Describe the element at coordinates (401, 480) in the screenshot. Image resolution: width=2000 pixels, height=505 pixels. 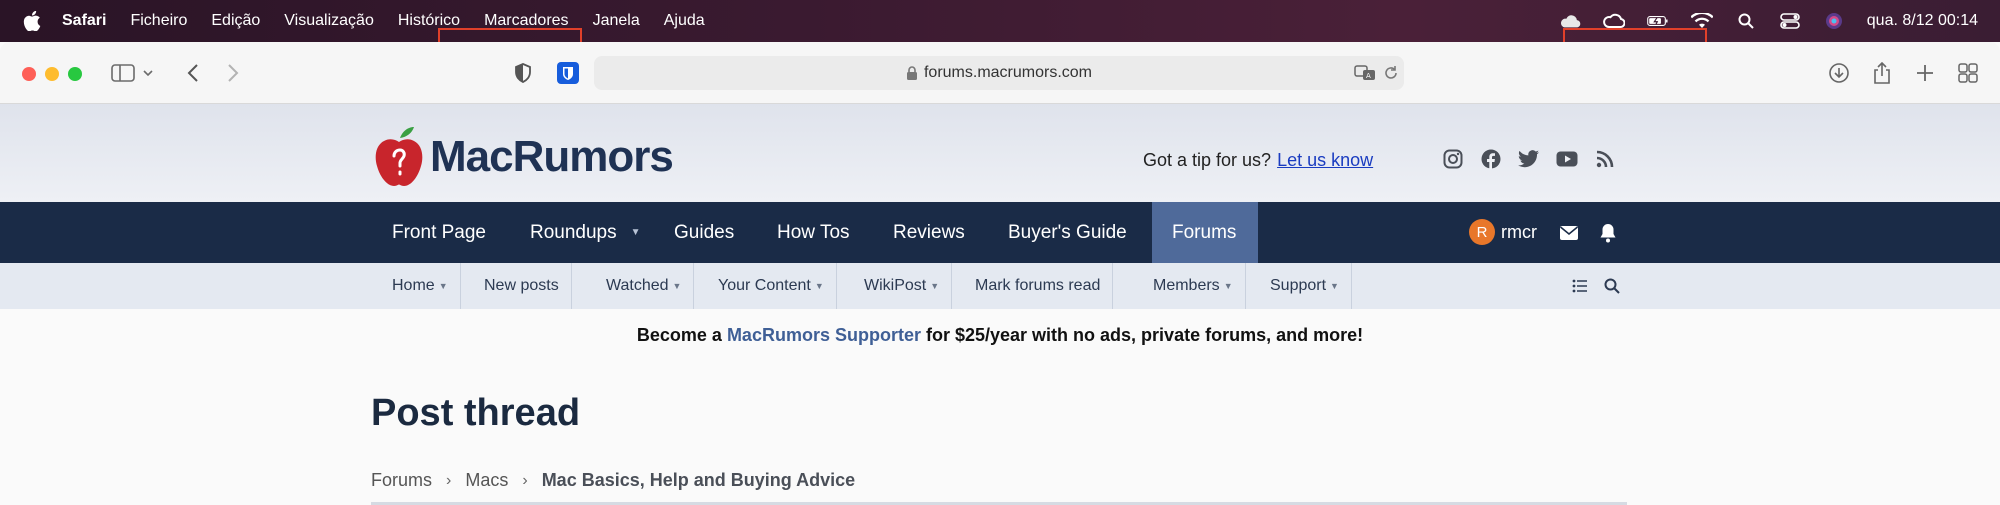
I see `breadcrumb-forums: Forums` at that location.